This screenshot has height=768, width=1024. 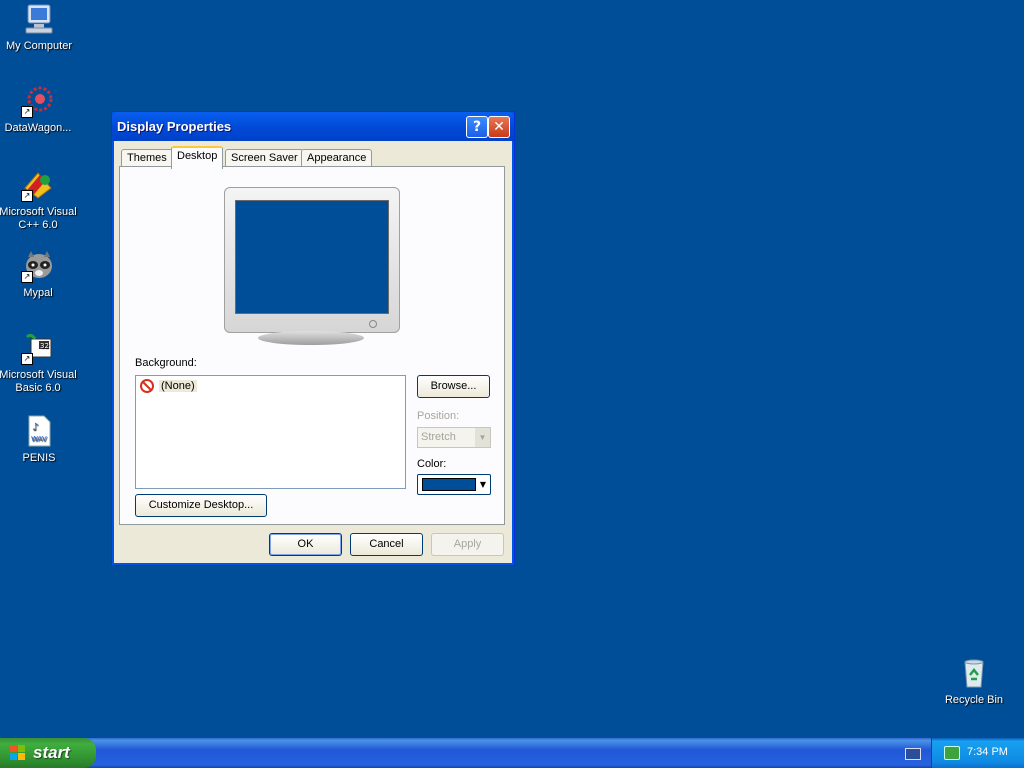 I want to click on position-select: Stretch ▼, so click(x=454, y=437).